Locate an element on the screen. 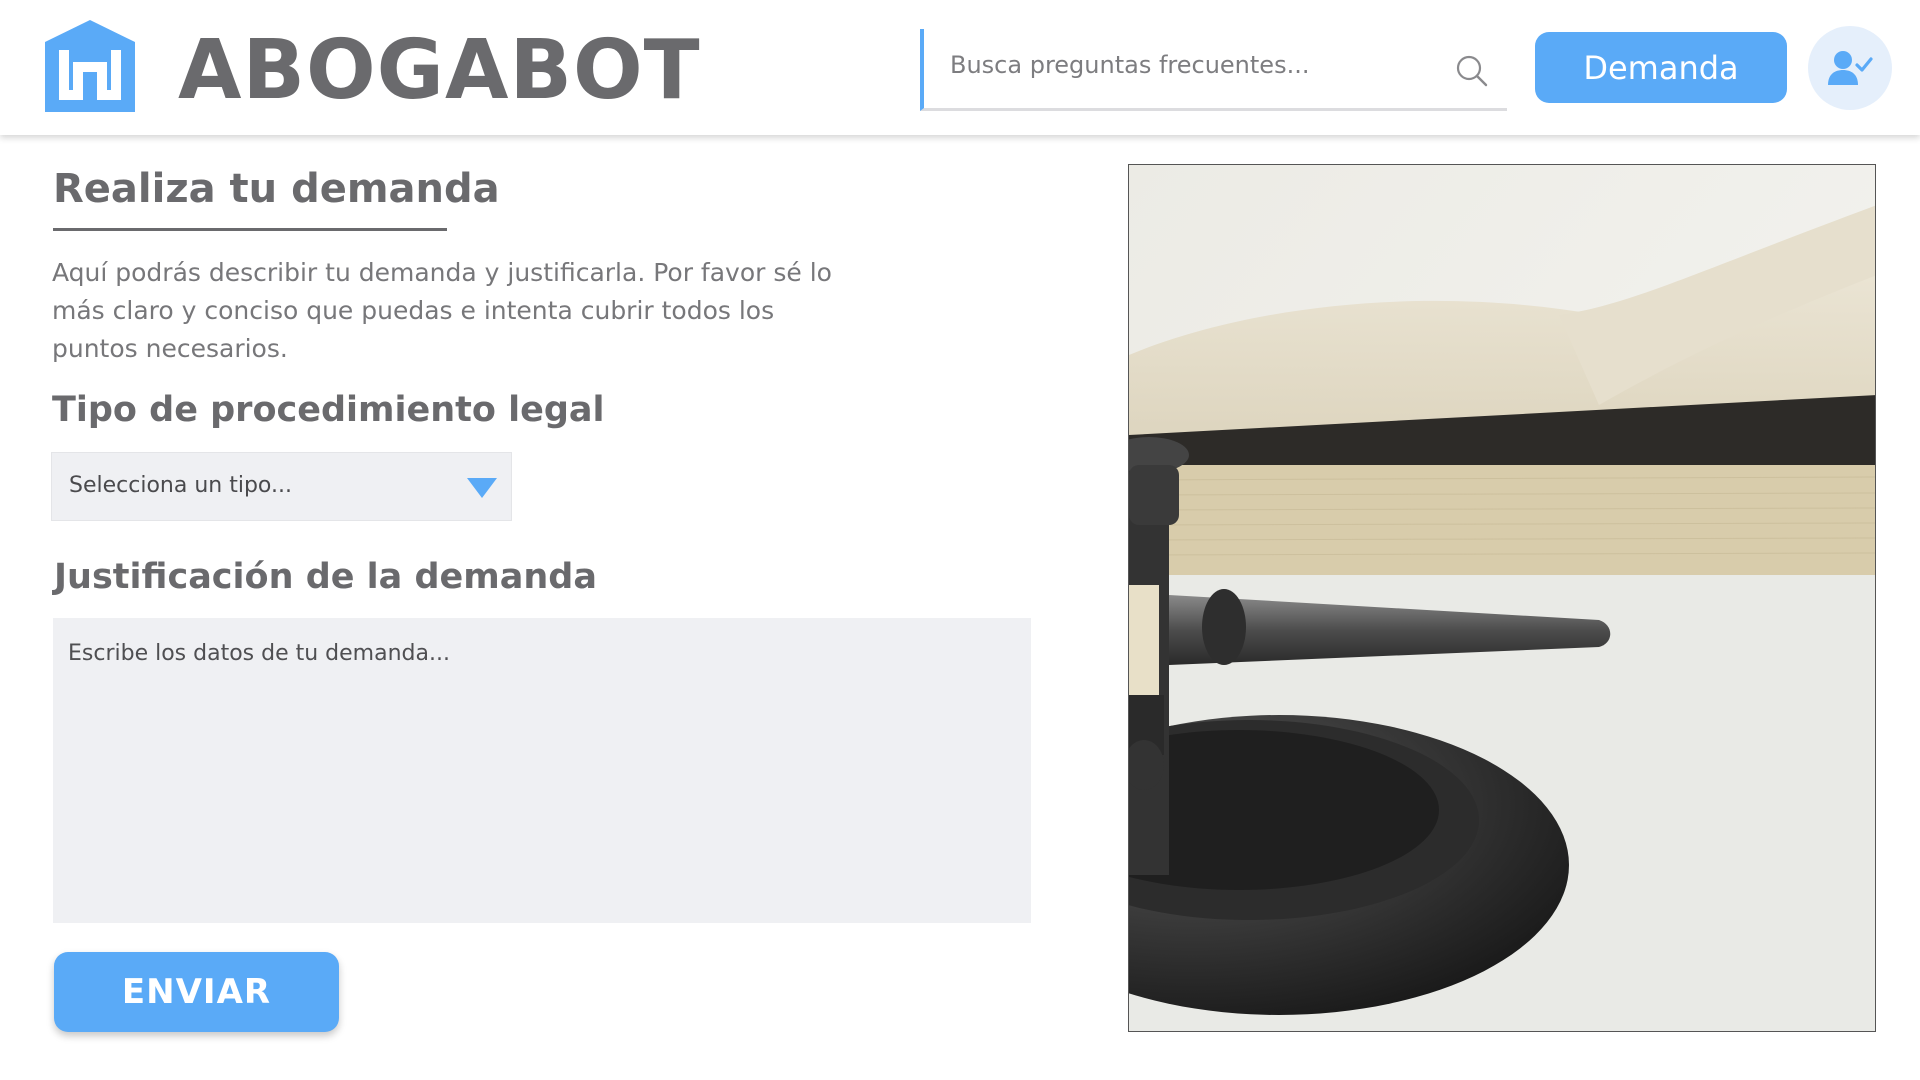 This screenshot has width=1920, height=1080. caret-down-icon is located at coordinates (482, 488).